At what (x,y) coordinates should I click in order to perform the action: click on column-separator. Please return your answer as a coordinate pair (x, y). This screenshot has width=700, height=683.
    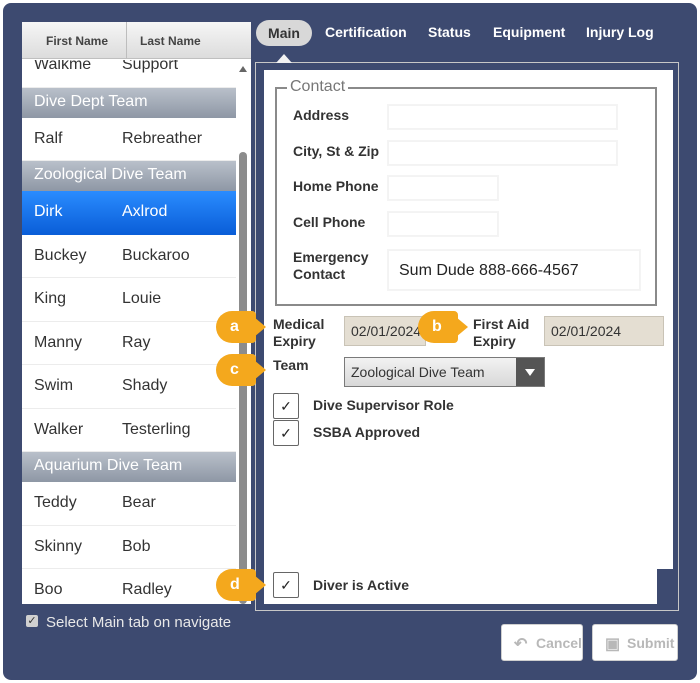
    Looking at the image, I should click on (126, 40).